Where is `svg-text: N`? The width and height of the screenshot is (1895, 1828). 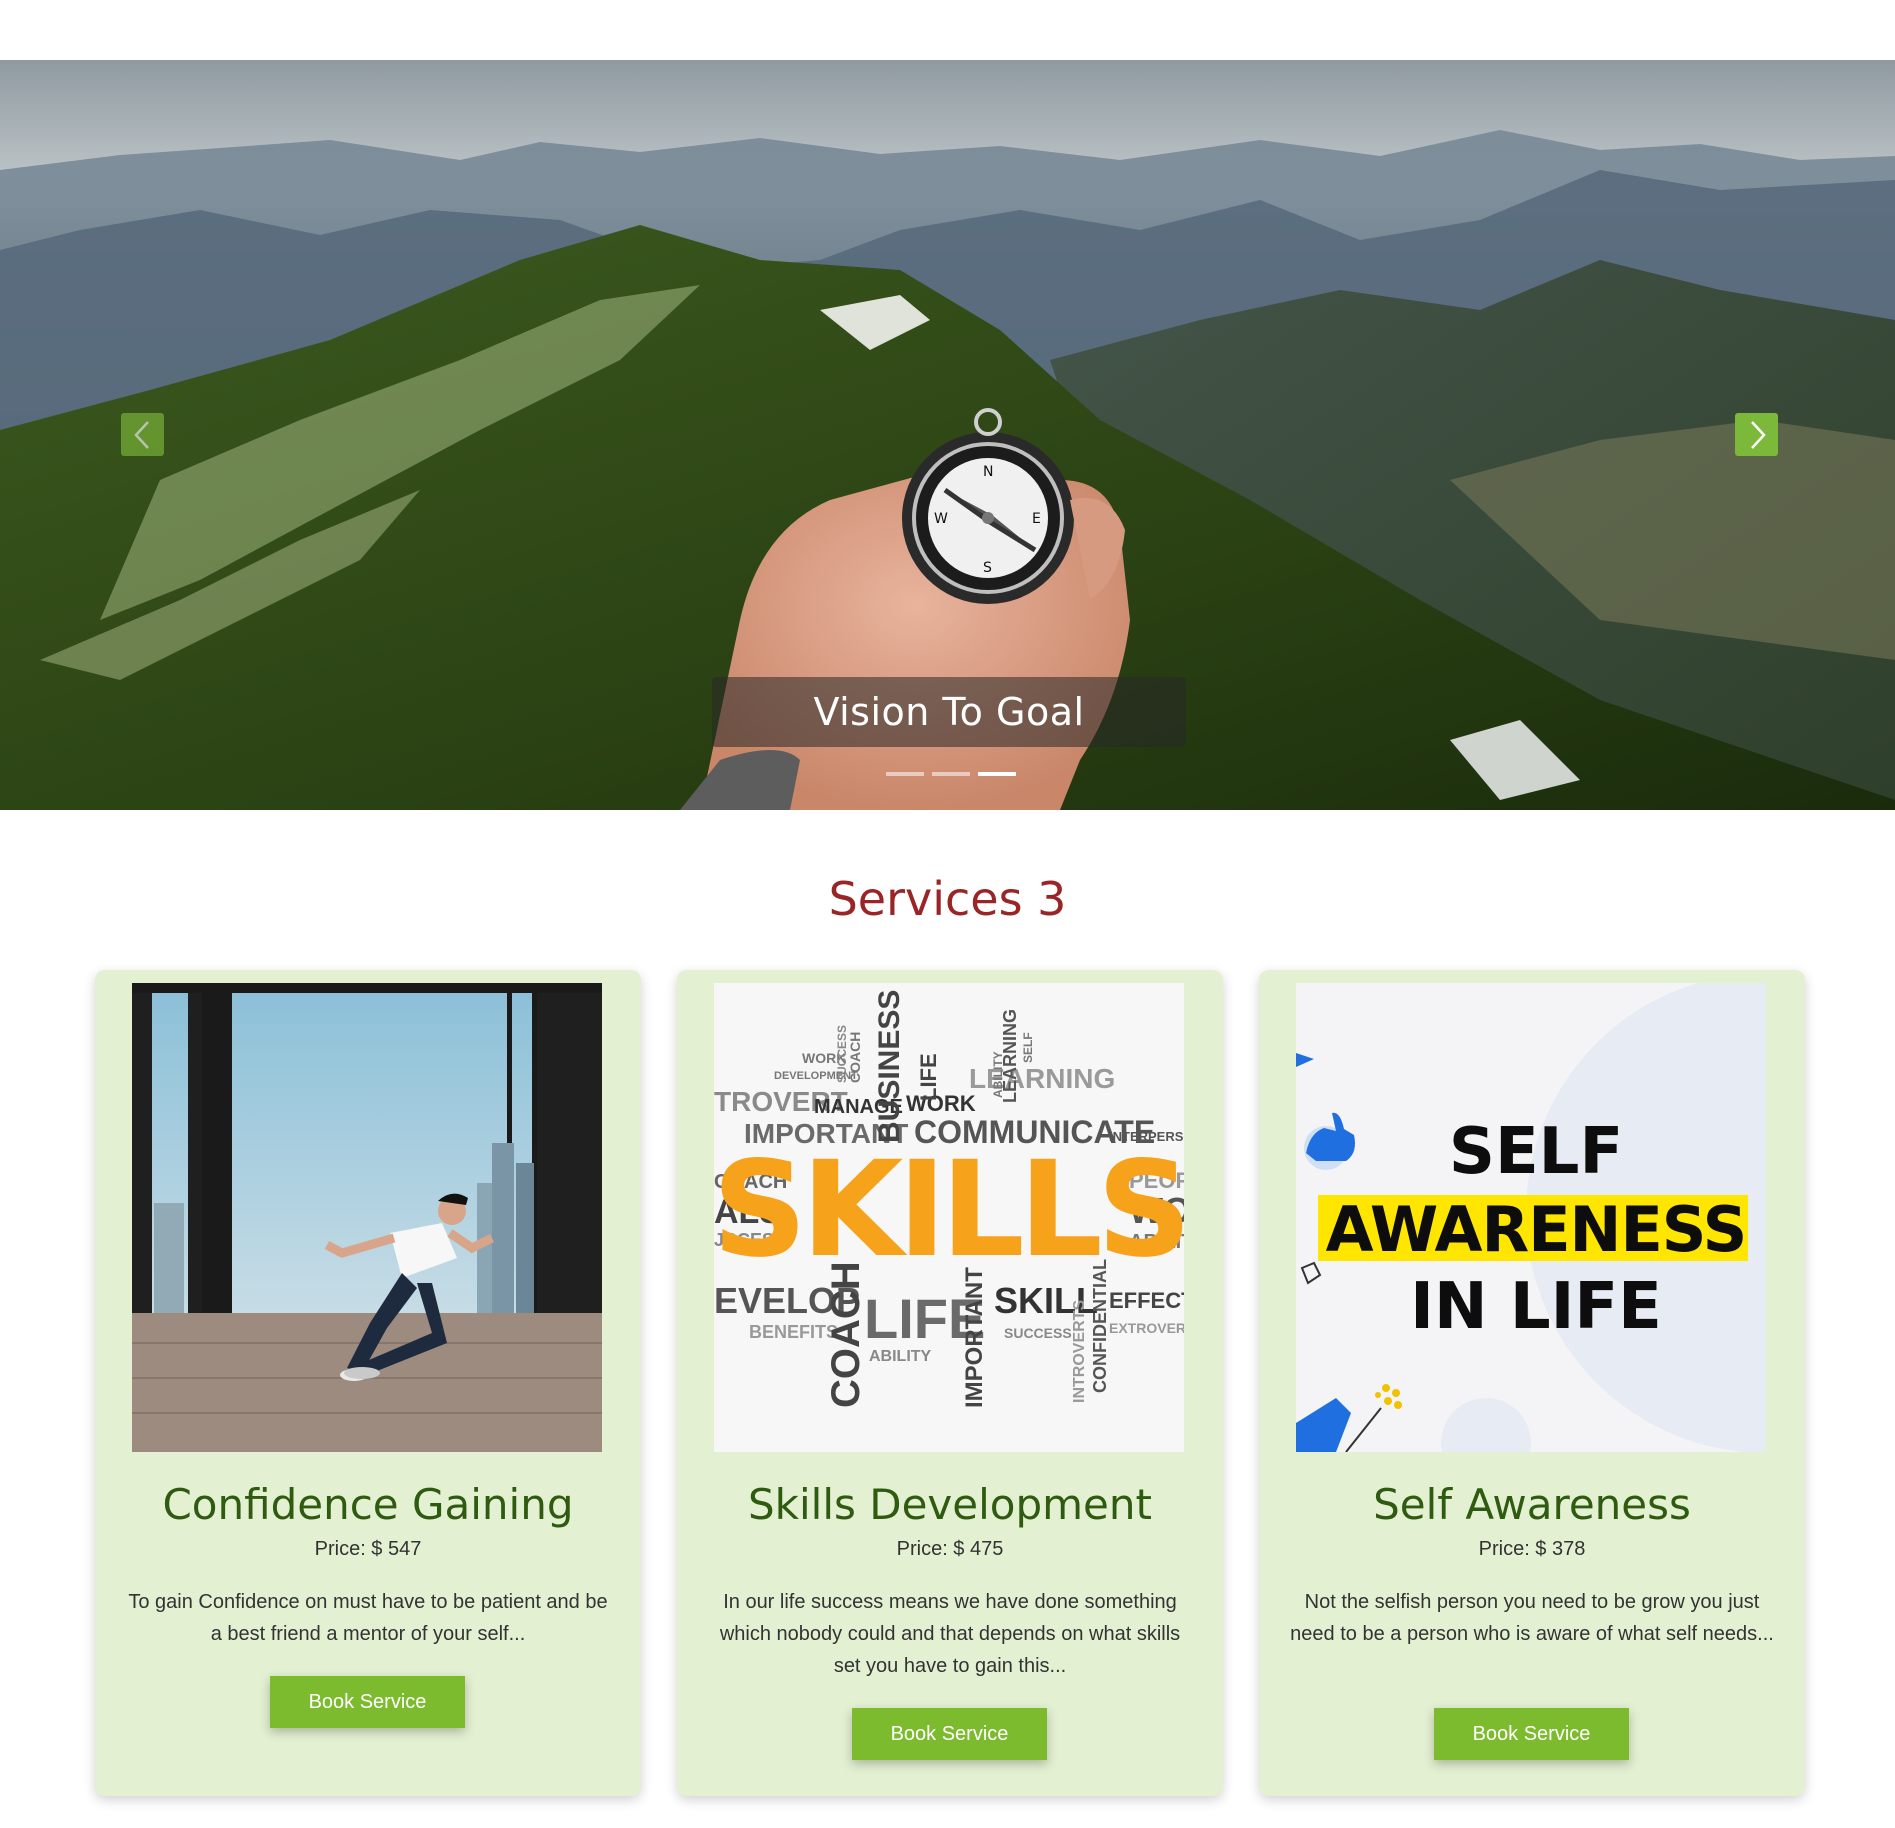 svg-text: N is located at coordinates (988, 472).